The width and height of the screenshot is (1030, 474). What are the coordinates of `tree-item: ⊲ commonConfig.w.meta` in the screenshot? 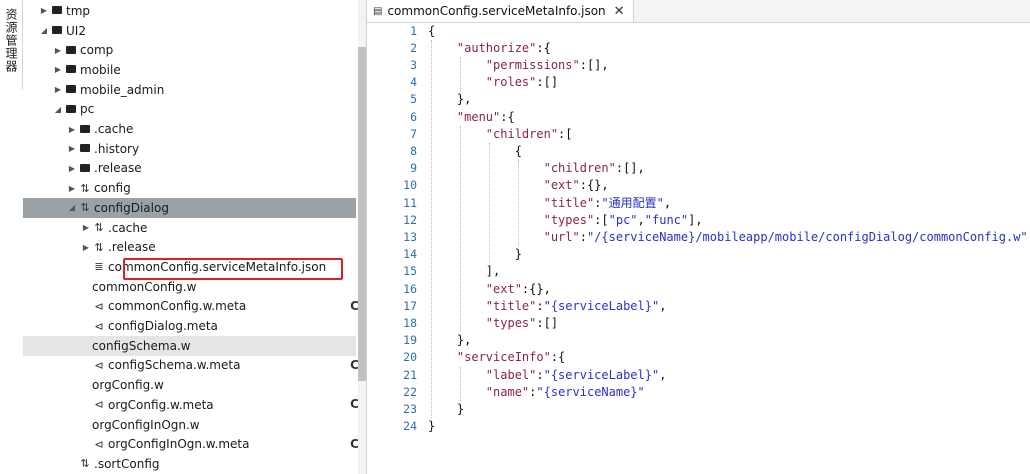 It's located at (189, 307).